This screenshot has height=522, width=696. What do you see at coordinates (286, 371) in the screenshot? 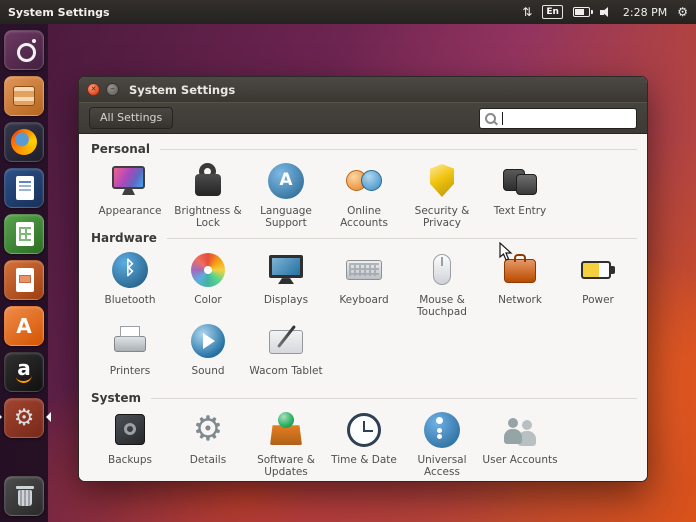
I see `setting-label: Wacom Tablet` at bounding box center [286, 371].